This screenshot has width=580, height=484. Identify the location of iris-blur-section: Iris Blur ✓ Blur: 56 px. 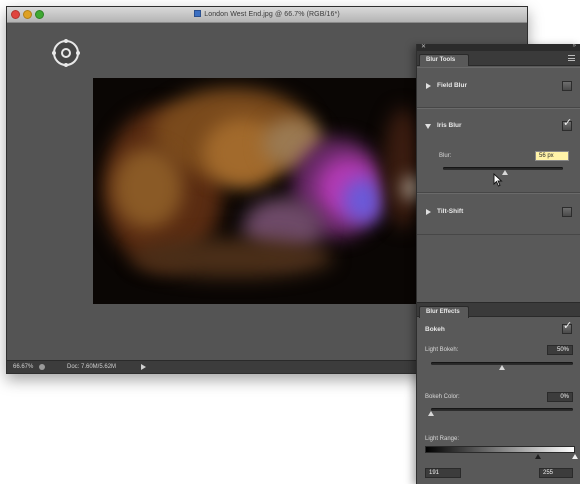
(498, 150).